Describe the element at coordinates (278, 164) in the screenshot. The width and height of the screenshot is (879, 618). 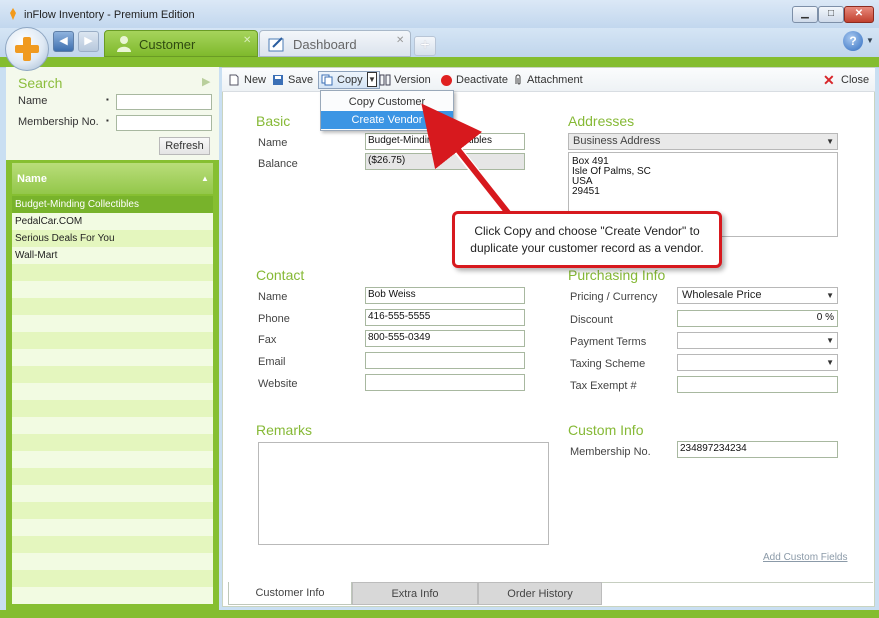
I see `balance-label: Balance` at that location.